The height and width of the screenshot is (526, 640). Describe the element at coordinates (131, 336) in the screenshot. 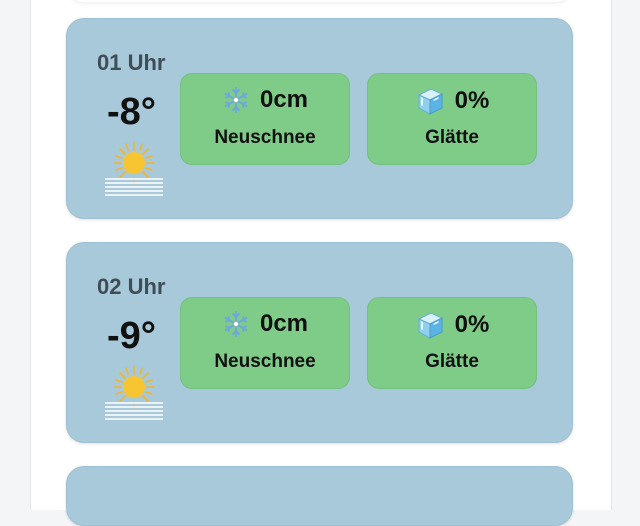

I see `temperature-value: -9°` at that location.